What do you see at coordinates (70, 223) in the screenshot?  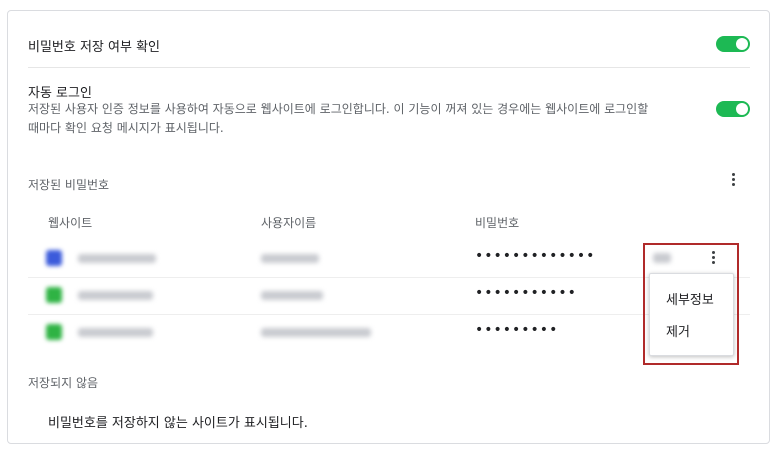 I see `column-header-website: 웹사이트` at bounding box center [70, 223].